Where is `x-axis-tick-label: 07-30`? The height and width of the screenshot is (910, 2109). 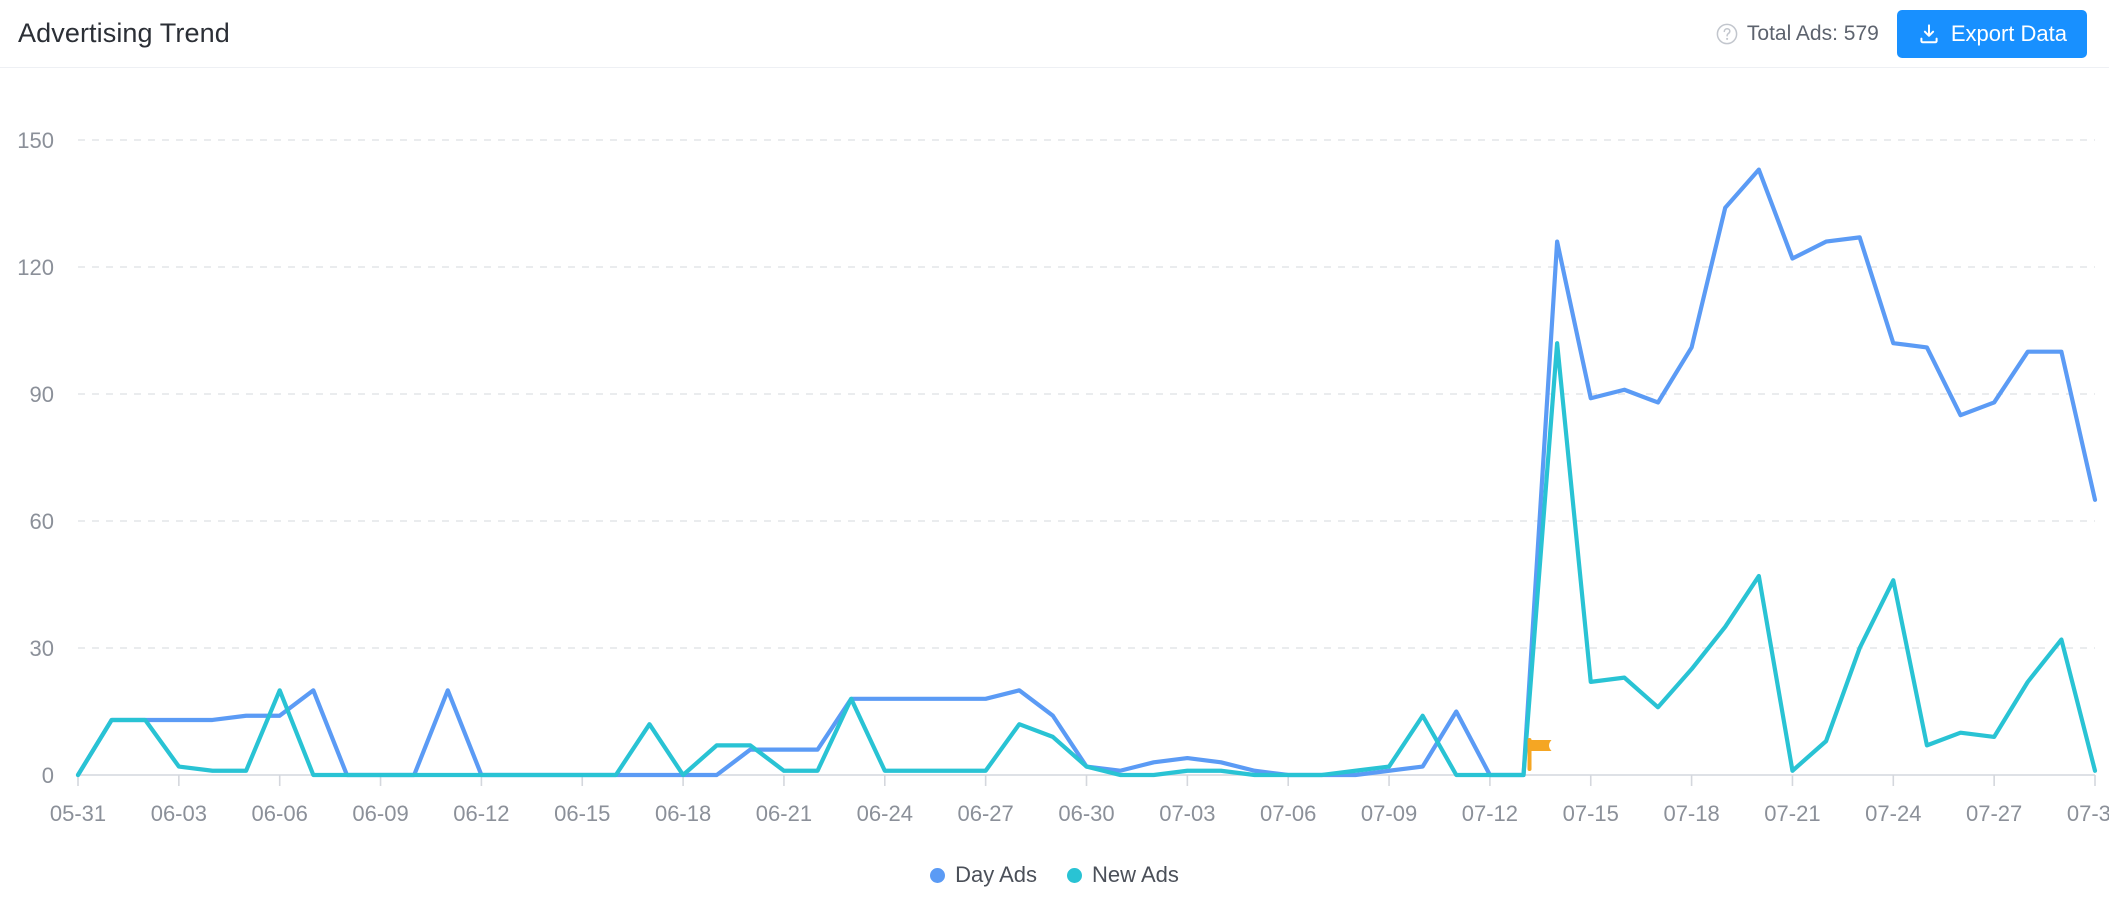
x-axis-tick-label: 07-30 is located at coordinates (2088, 813).